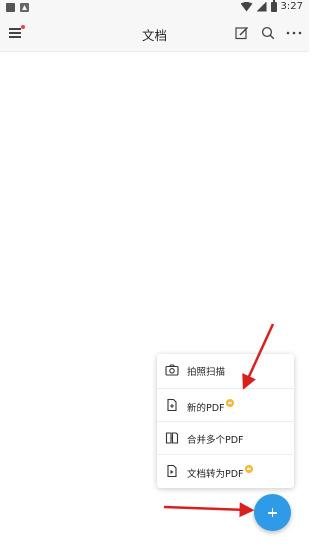  I want to click on menu-item-text: 文档转为PDF, so click(215, 474).